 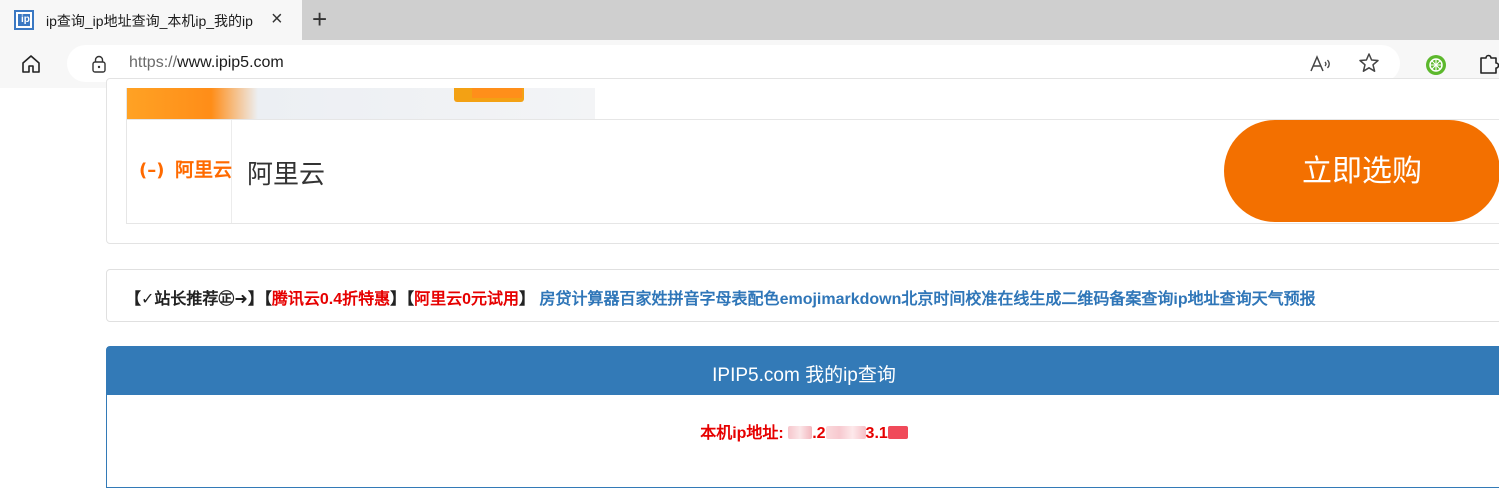 I want to click on link-markdown: markdown, so click(x=861, y=299).